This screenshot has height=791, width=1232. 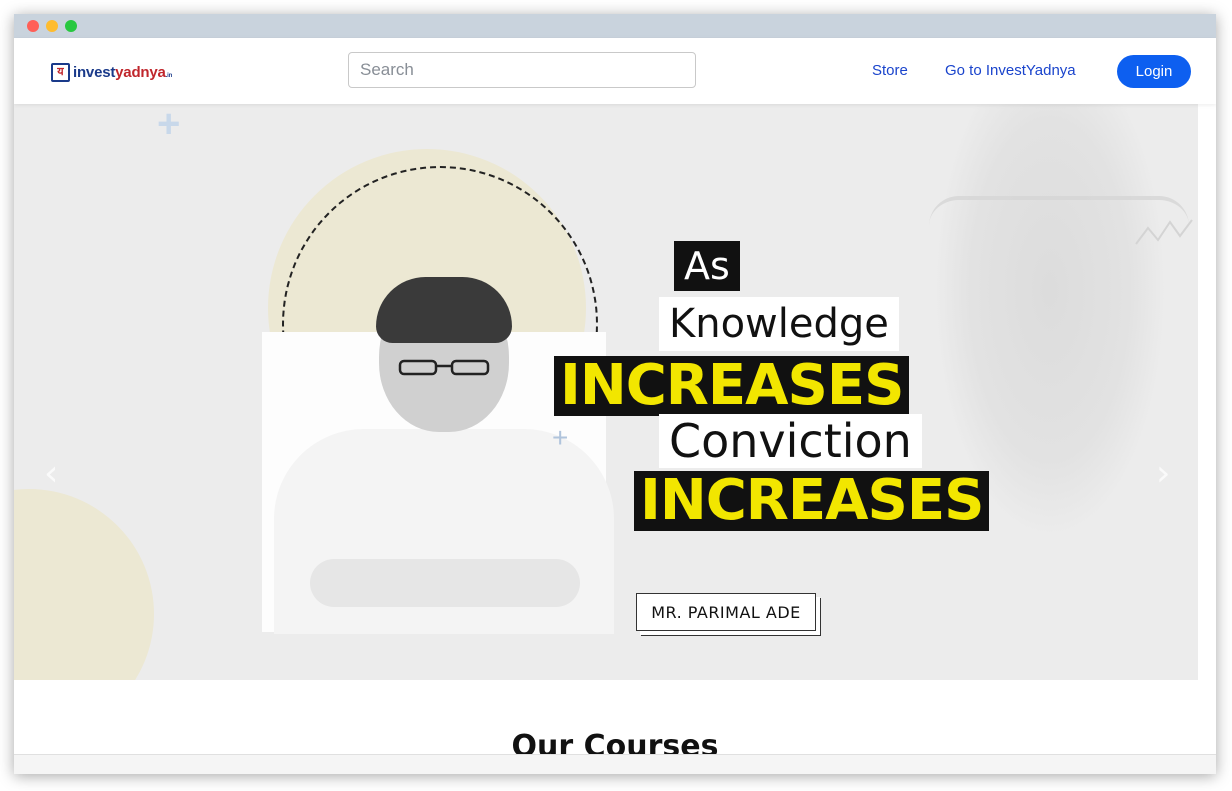 I want to click on small-plus-decoration-icon: +, so click(x=560, y=437).